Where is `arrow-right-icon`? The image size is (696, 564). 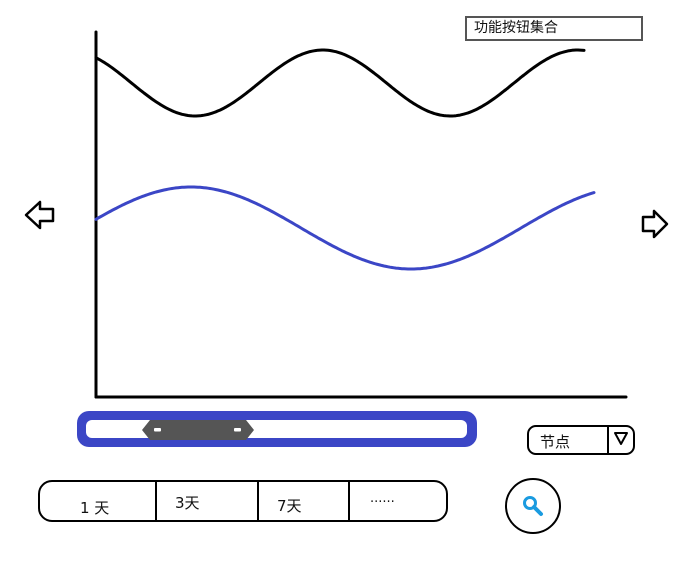
arrow-right-icon is located at coordinates (655, 224).